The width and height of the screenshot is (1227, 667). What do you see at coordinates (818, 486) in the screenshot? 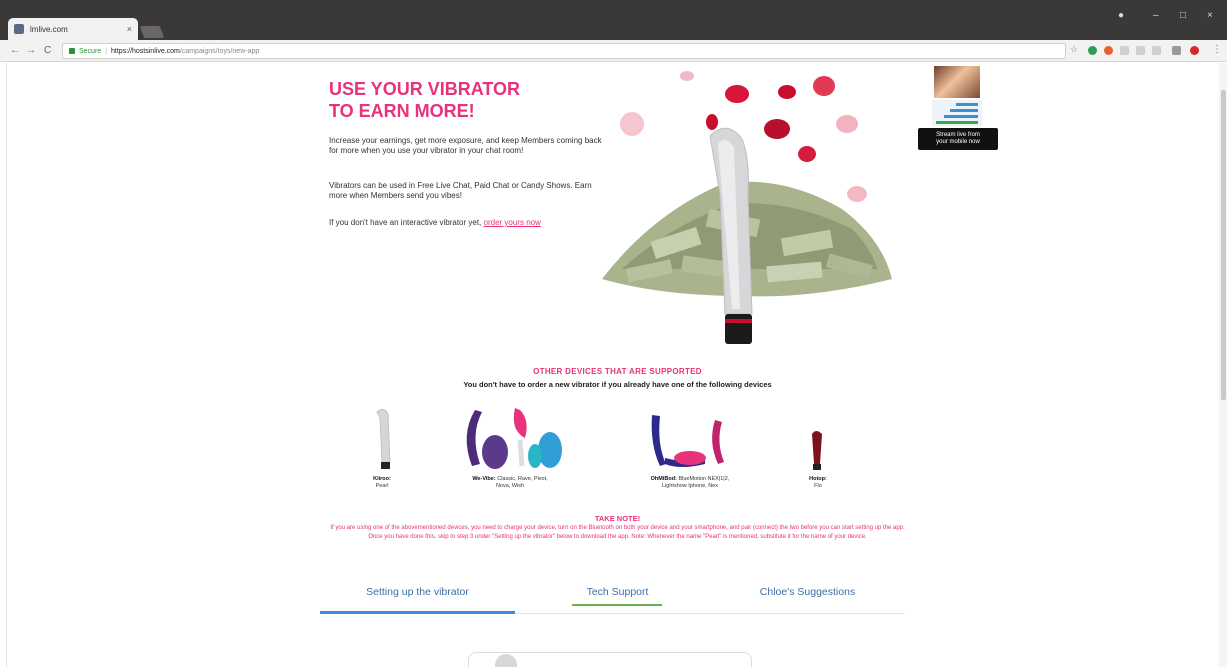
I see `device-models: Flo` at bounding box center [818, 486].